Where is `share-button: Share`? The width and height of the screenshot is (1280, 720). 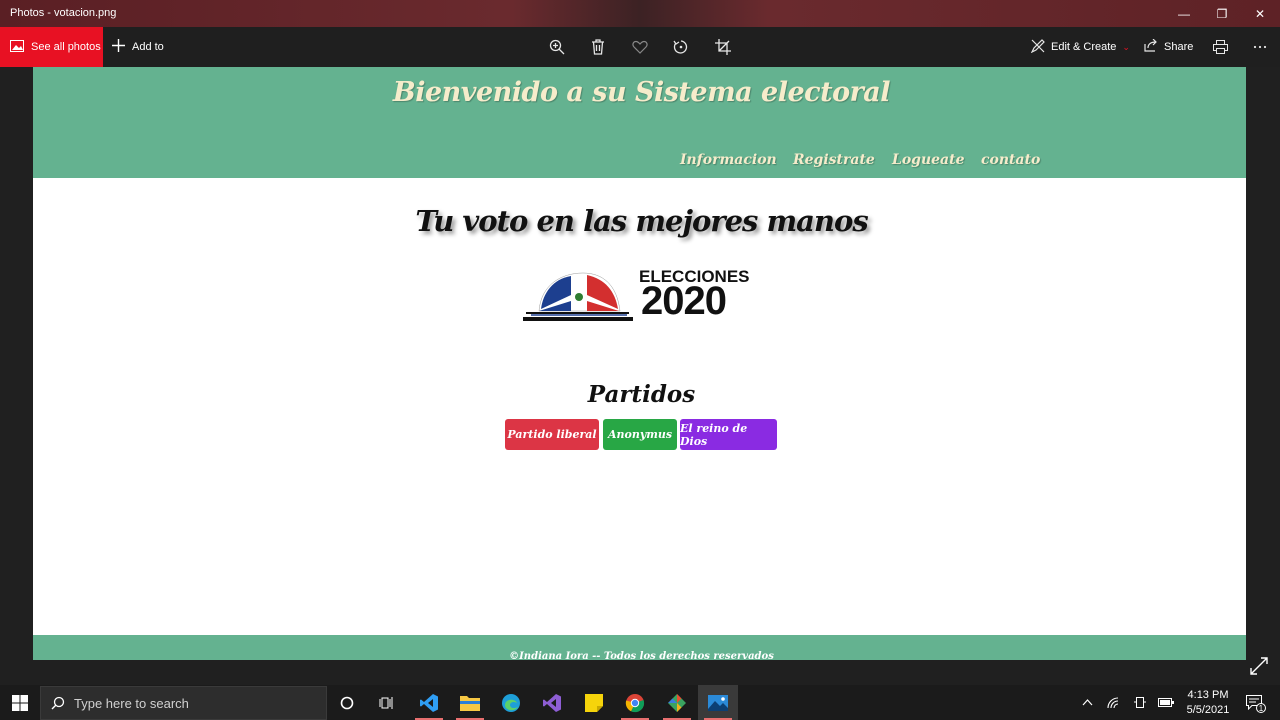 share-button: Share is located at coordinates (1168, 47).